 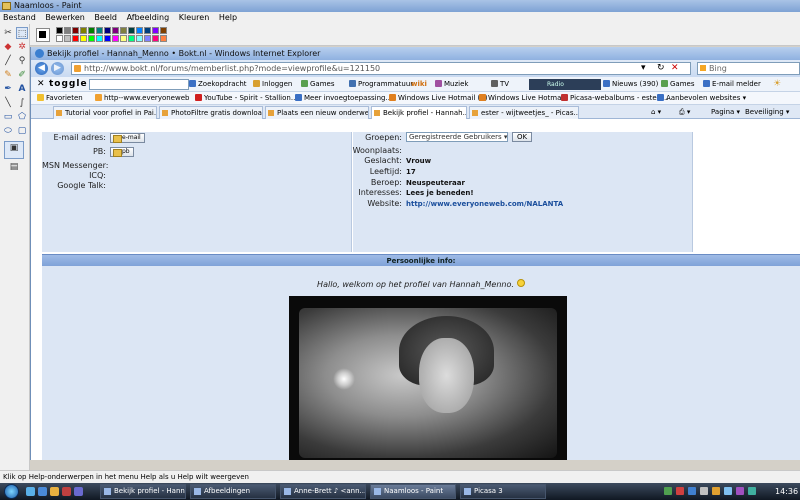 What do you see at coordinates (14, 150) in the screenshot?
I see `fill-style-opaque-icon: ▣` at bounding box center [14, 150].